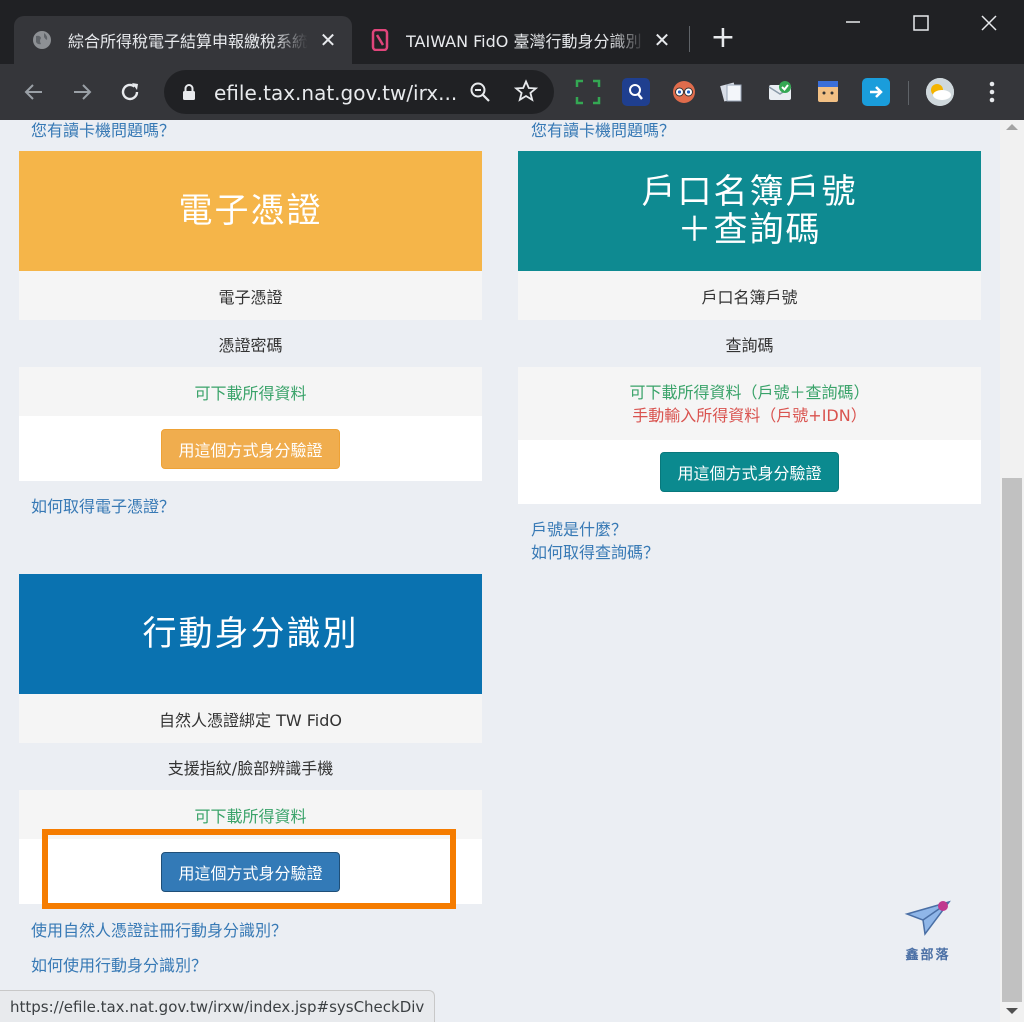 Image resolution: width=1024 pixels, height=1022 pixels. What do you see at coordinates (749, 403) in the screenshot?
I see `household-notes: 可下載所得資料（戶號＋查詢碼） 手動輸入所得資料（戶號+IDN）` at bounding box center [749, 403].